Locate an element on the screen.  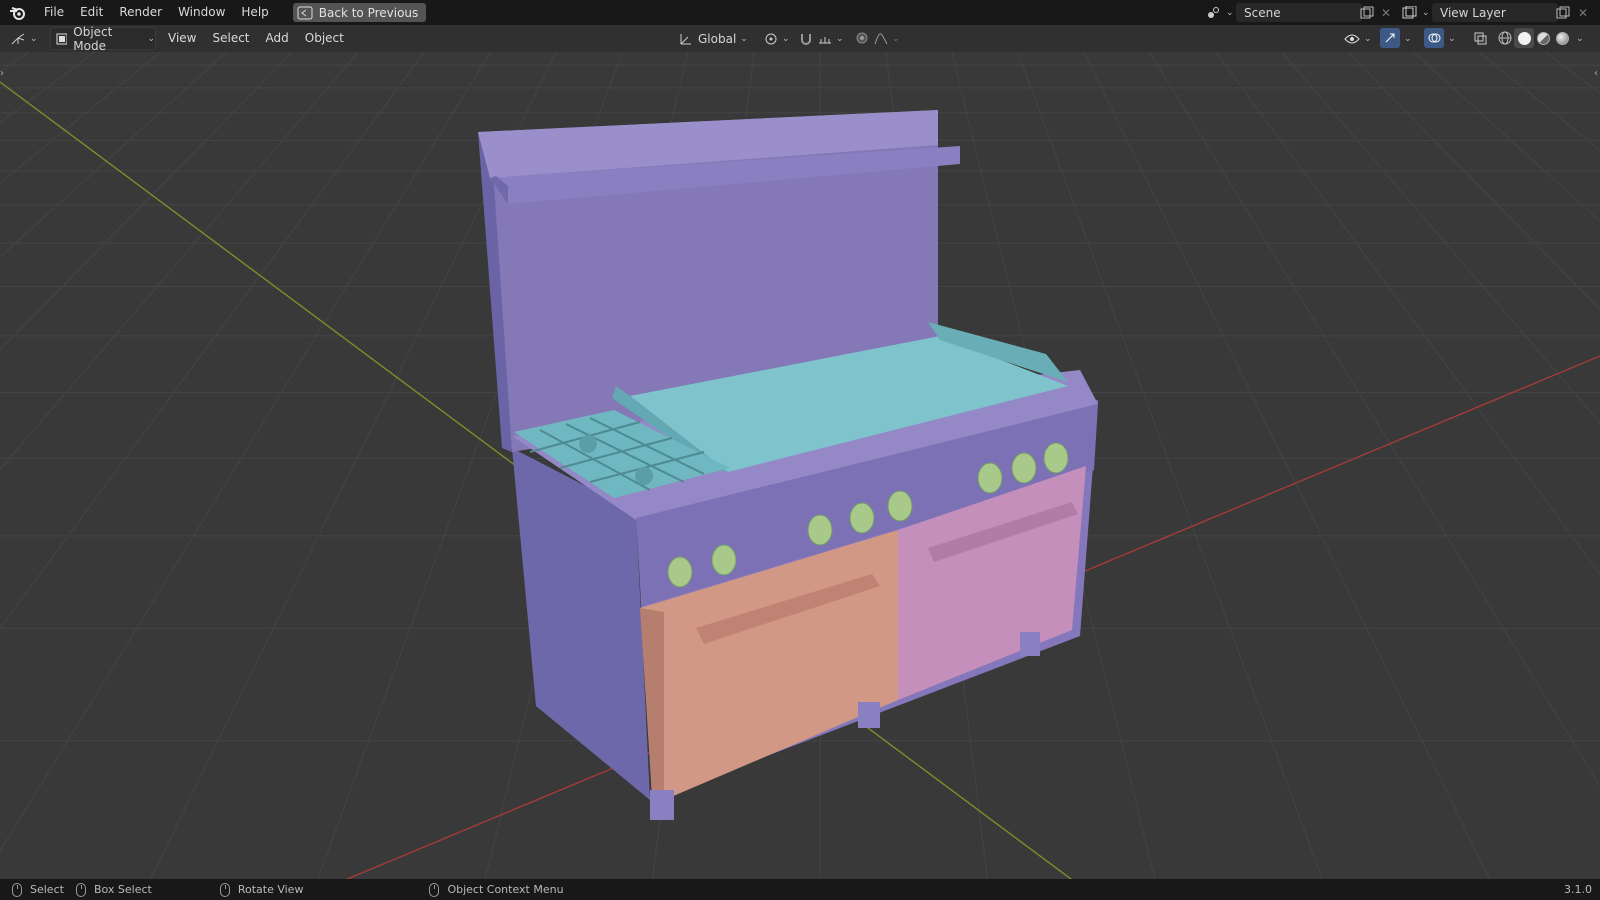
header-menu-add: Add is located at coordinates (277, 38).